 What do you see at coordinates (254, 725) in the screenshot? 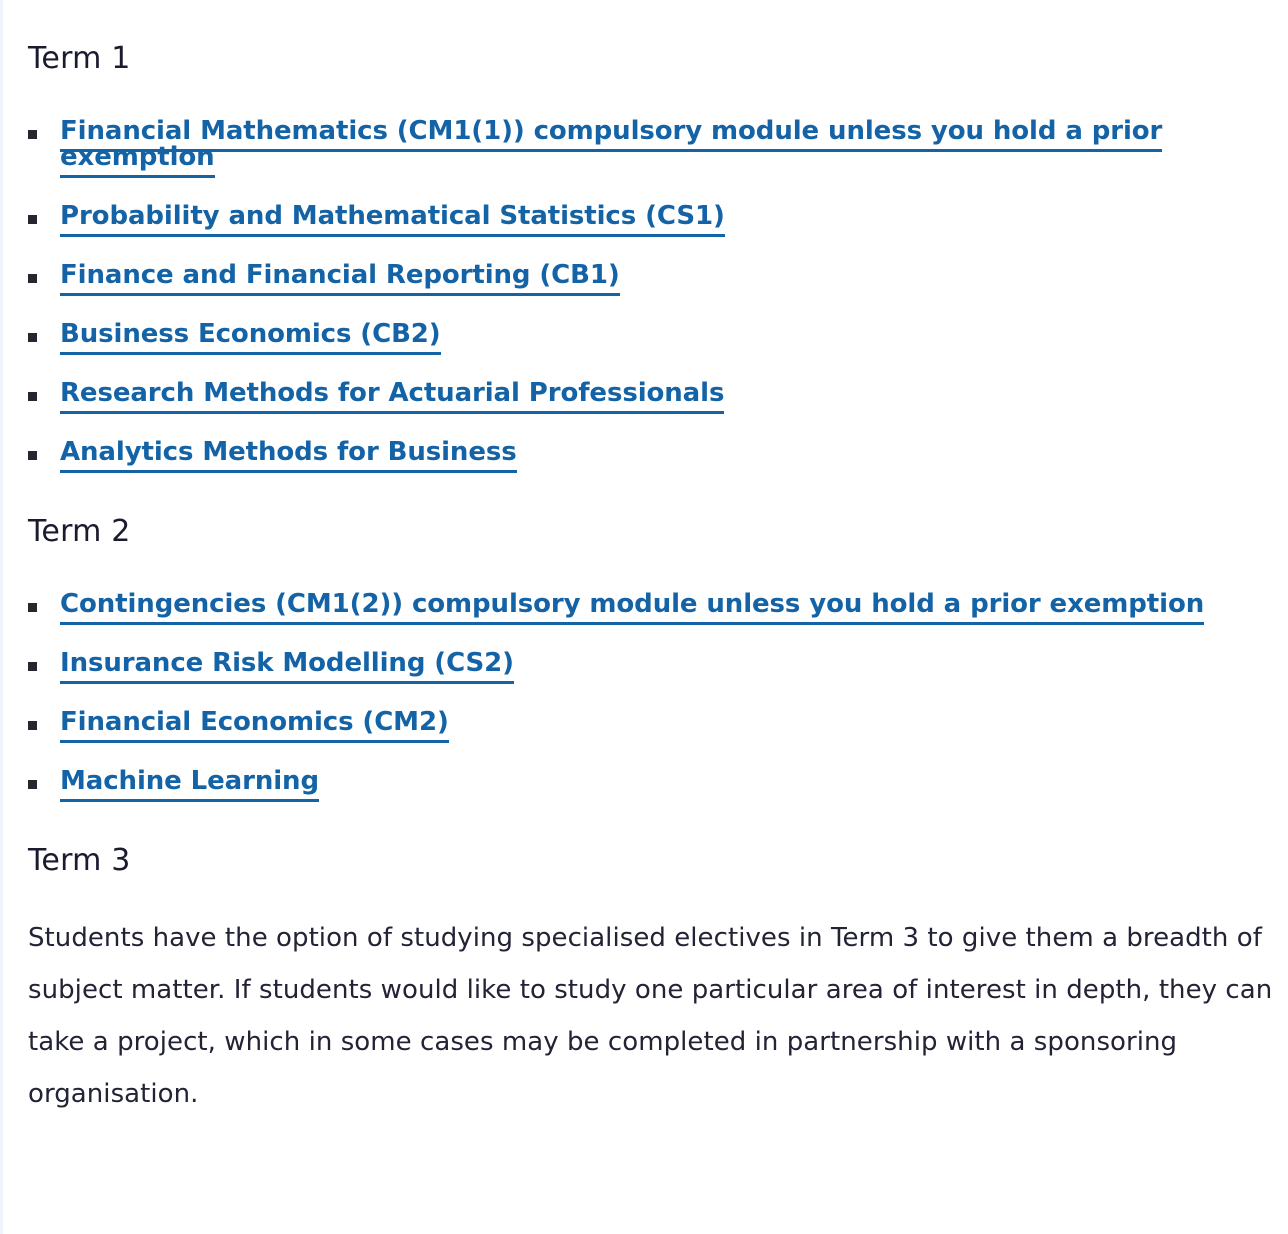
I see `module-link-financial-economics: Financial Economics (CM2)` at bounding box center [254, 725].